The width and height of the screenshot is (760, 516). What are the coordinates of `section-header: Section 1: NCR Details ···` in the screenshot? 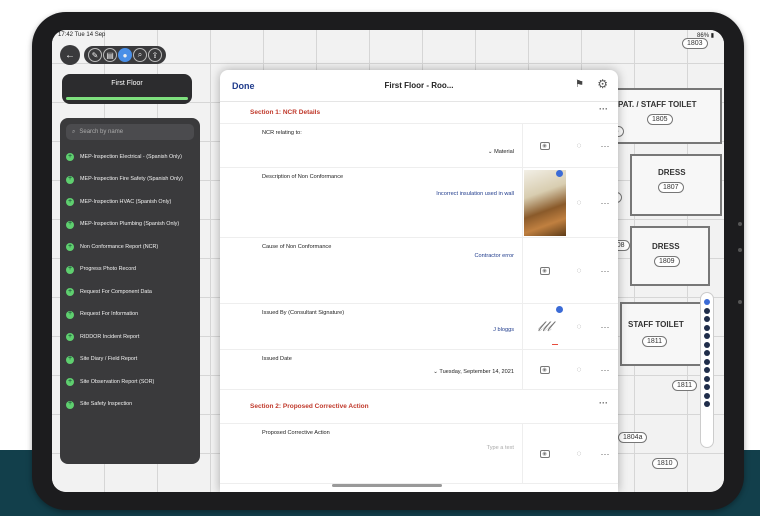 It's located at (419, 113).